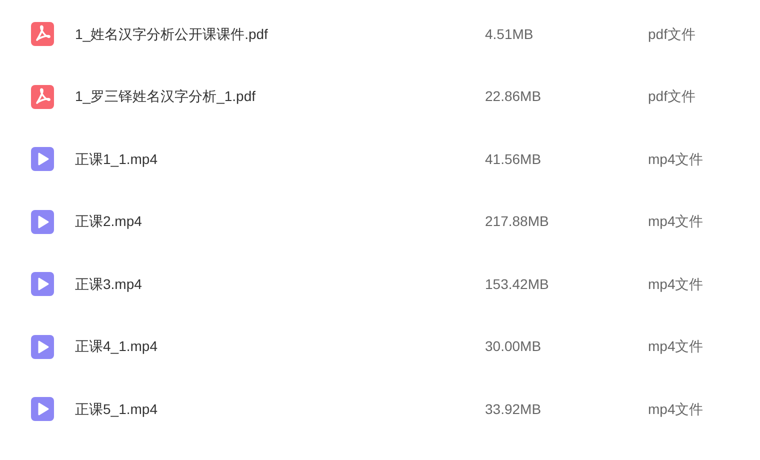 The width and height of the screenshot is (760, 460). I want to click on file-size: 41.56MB, so click(513, 159).